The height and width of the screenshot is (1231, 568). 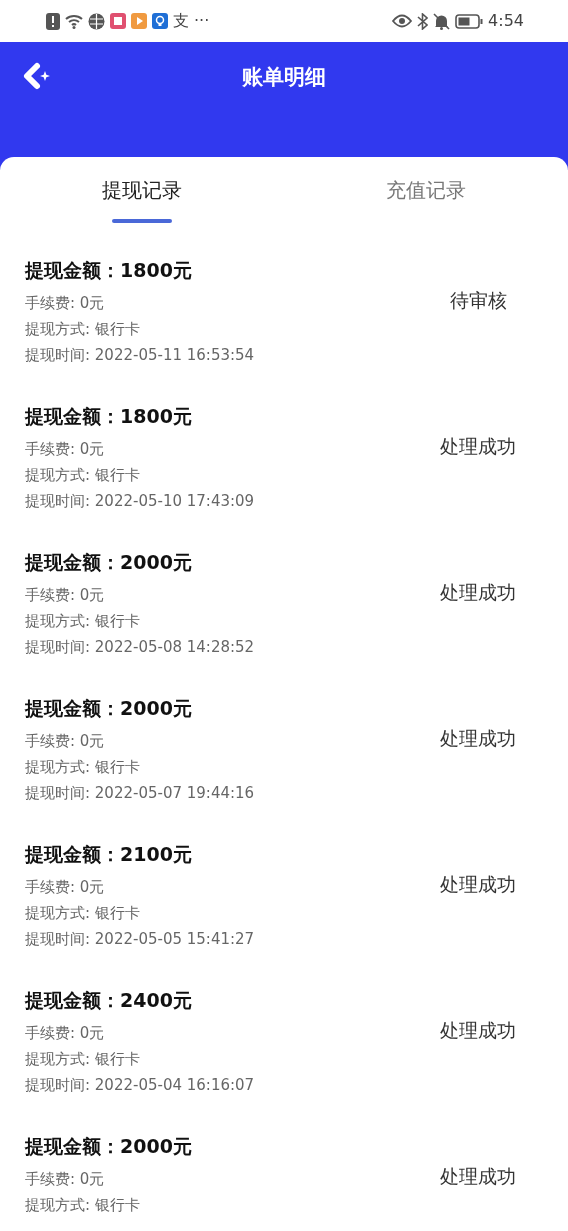 I want to click on wifi-icon, so click(x=74, y=21).